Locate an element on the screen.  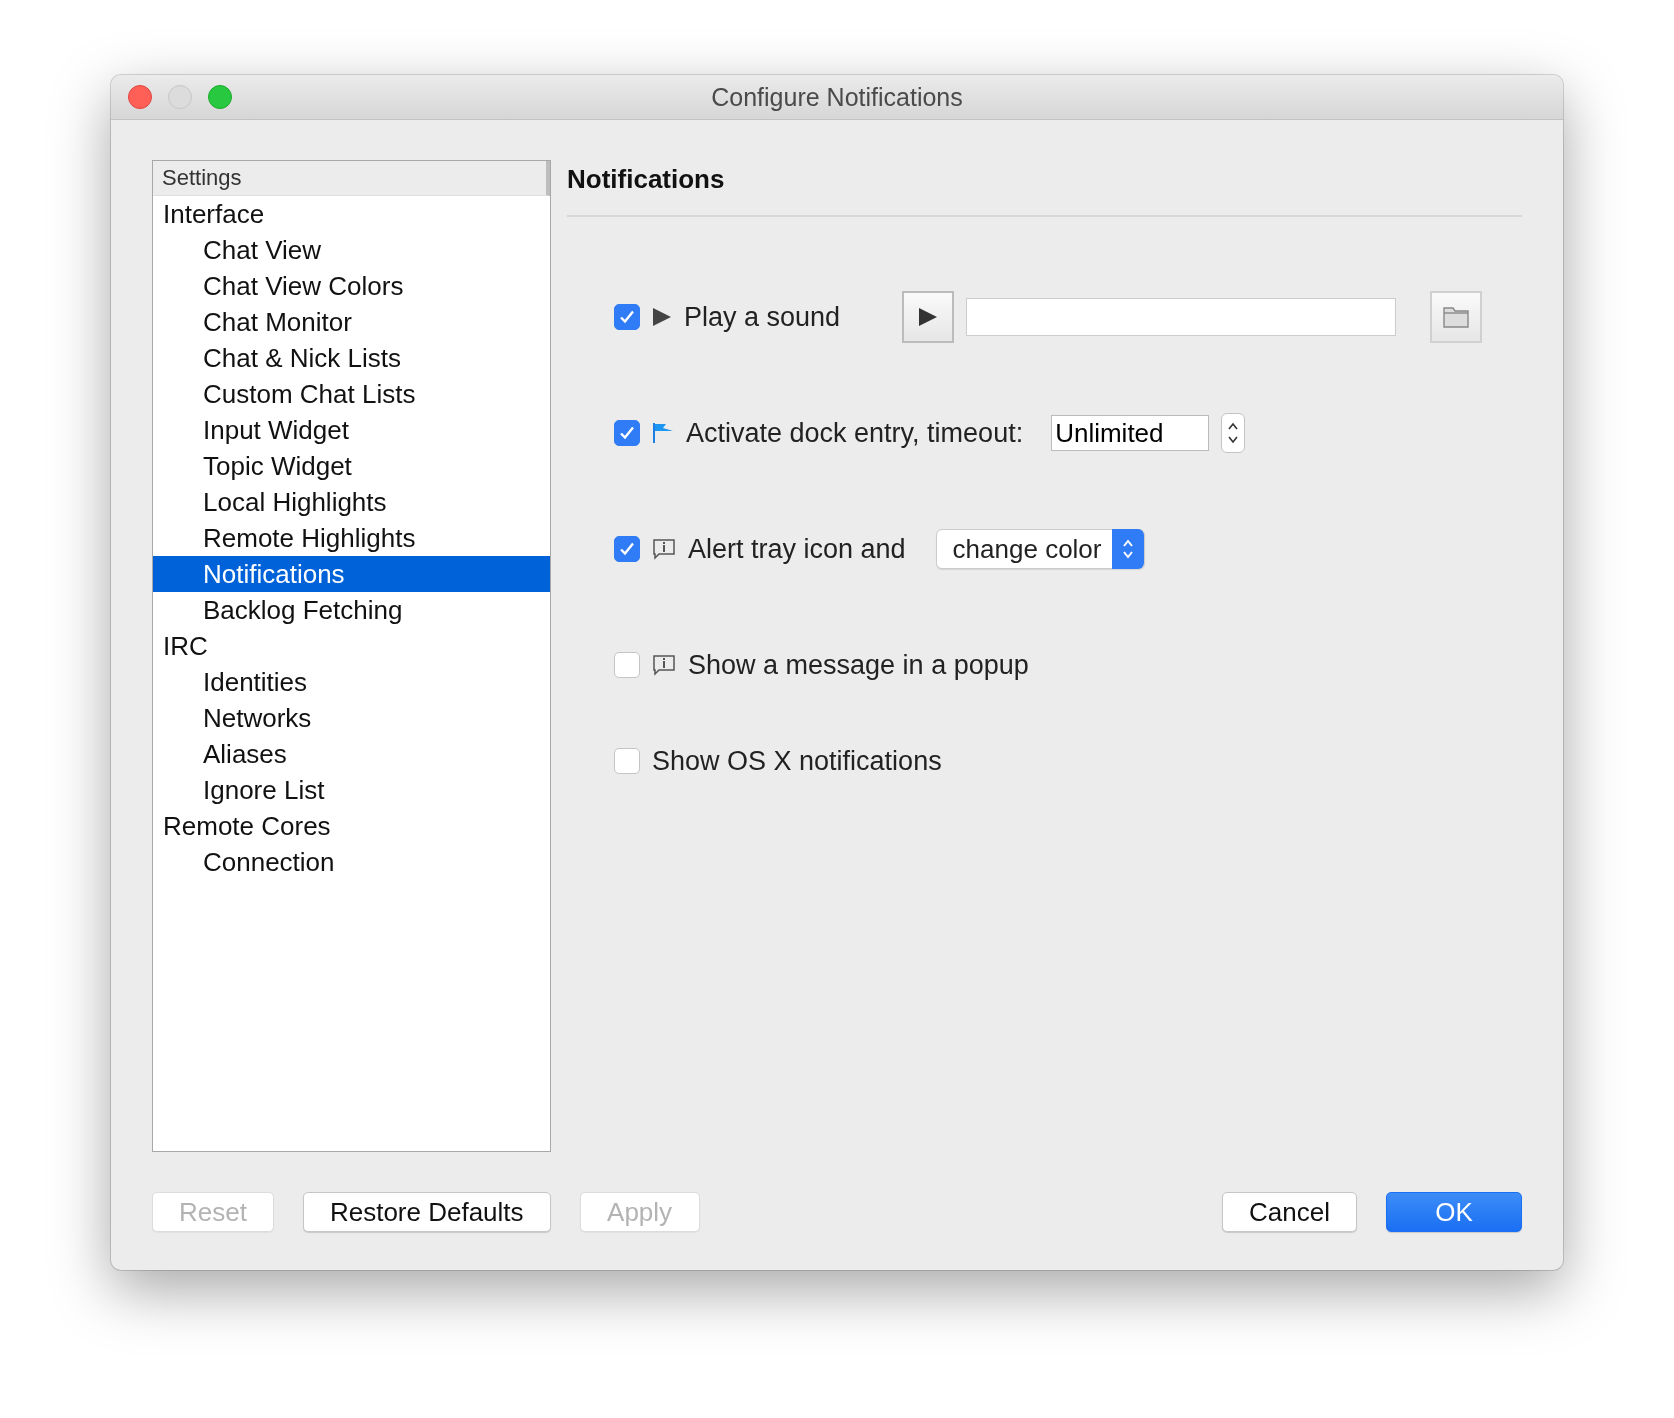
ok-button: OK is located at coordinates (1454, 1212).